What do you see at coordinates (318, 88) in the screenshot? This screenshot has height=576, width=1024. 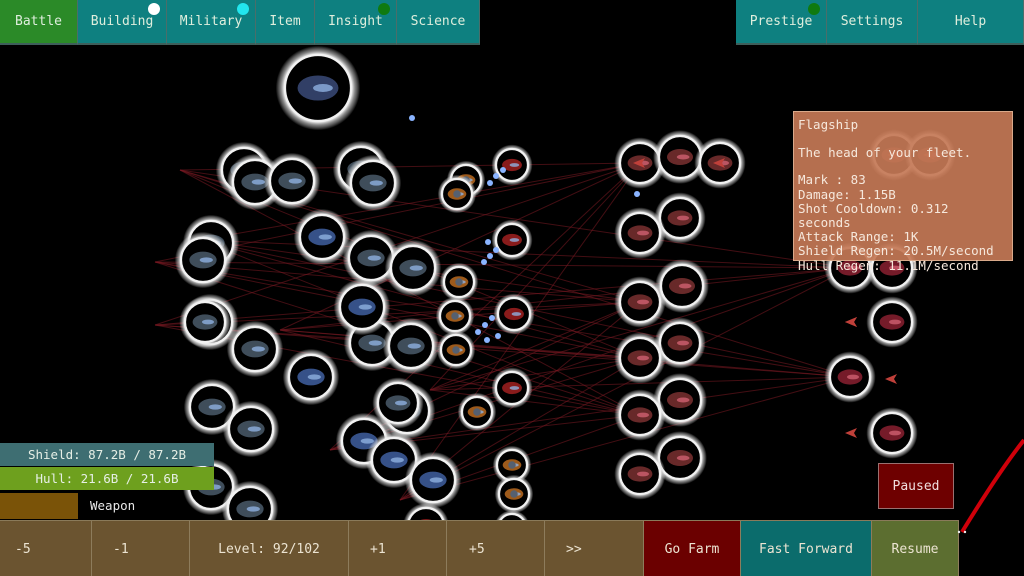 I see `flagship` at bounding box center [318, 88].